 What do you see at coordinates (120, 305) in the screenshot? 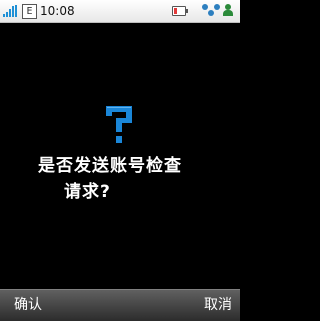
I see `softkey-bar: 确认 取消` at bounding box center [120, 305].